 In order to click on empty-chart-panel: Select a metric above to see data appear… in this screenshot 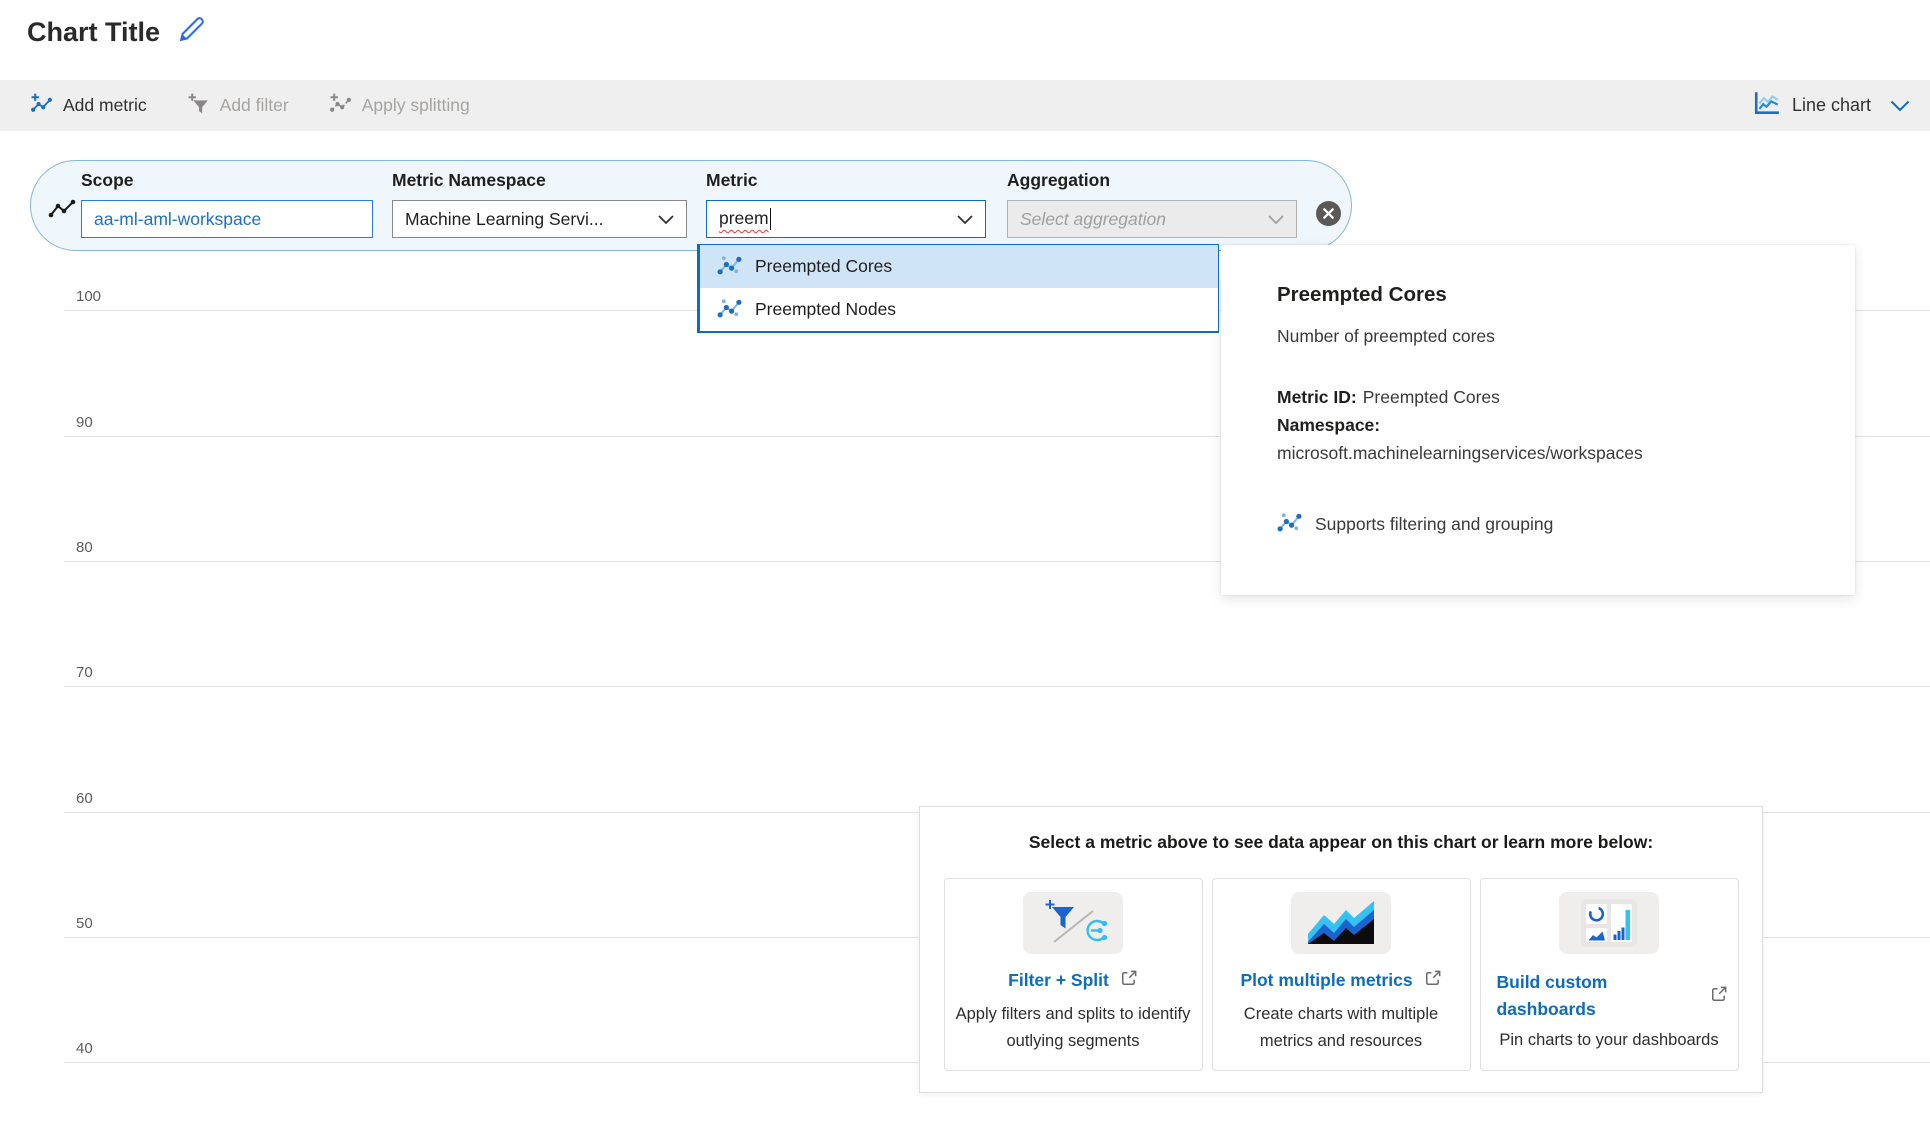, I will do `click(1341, 949)`.